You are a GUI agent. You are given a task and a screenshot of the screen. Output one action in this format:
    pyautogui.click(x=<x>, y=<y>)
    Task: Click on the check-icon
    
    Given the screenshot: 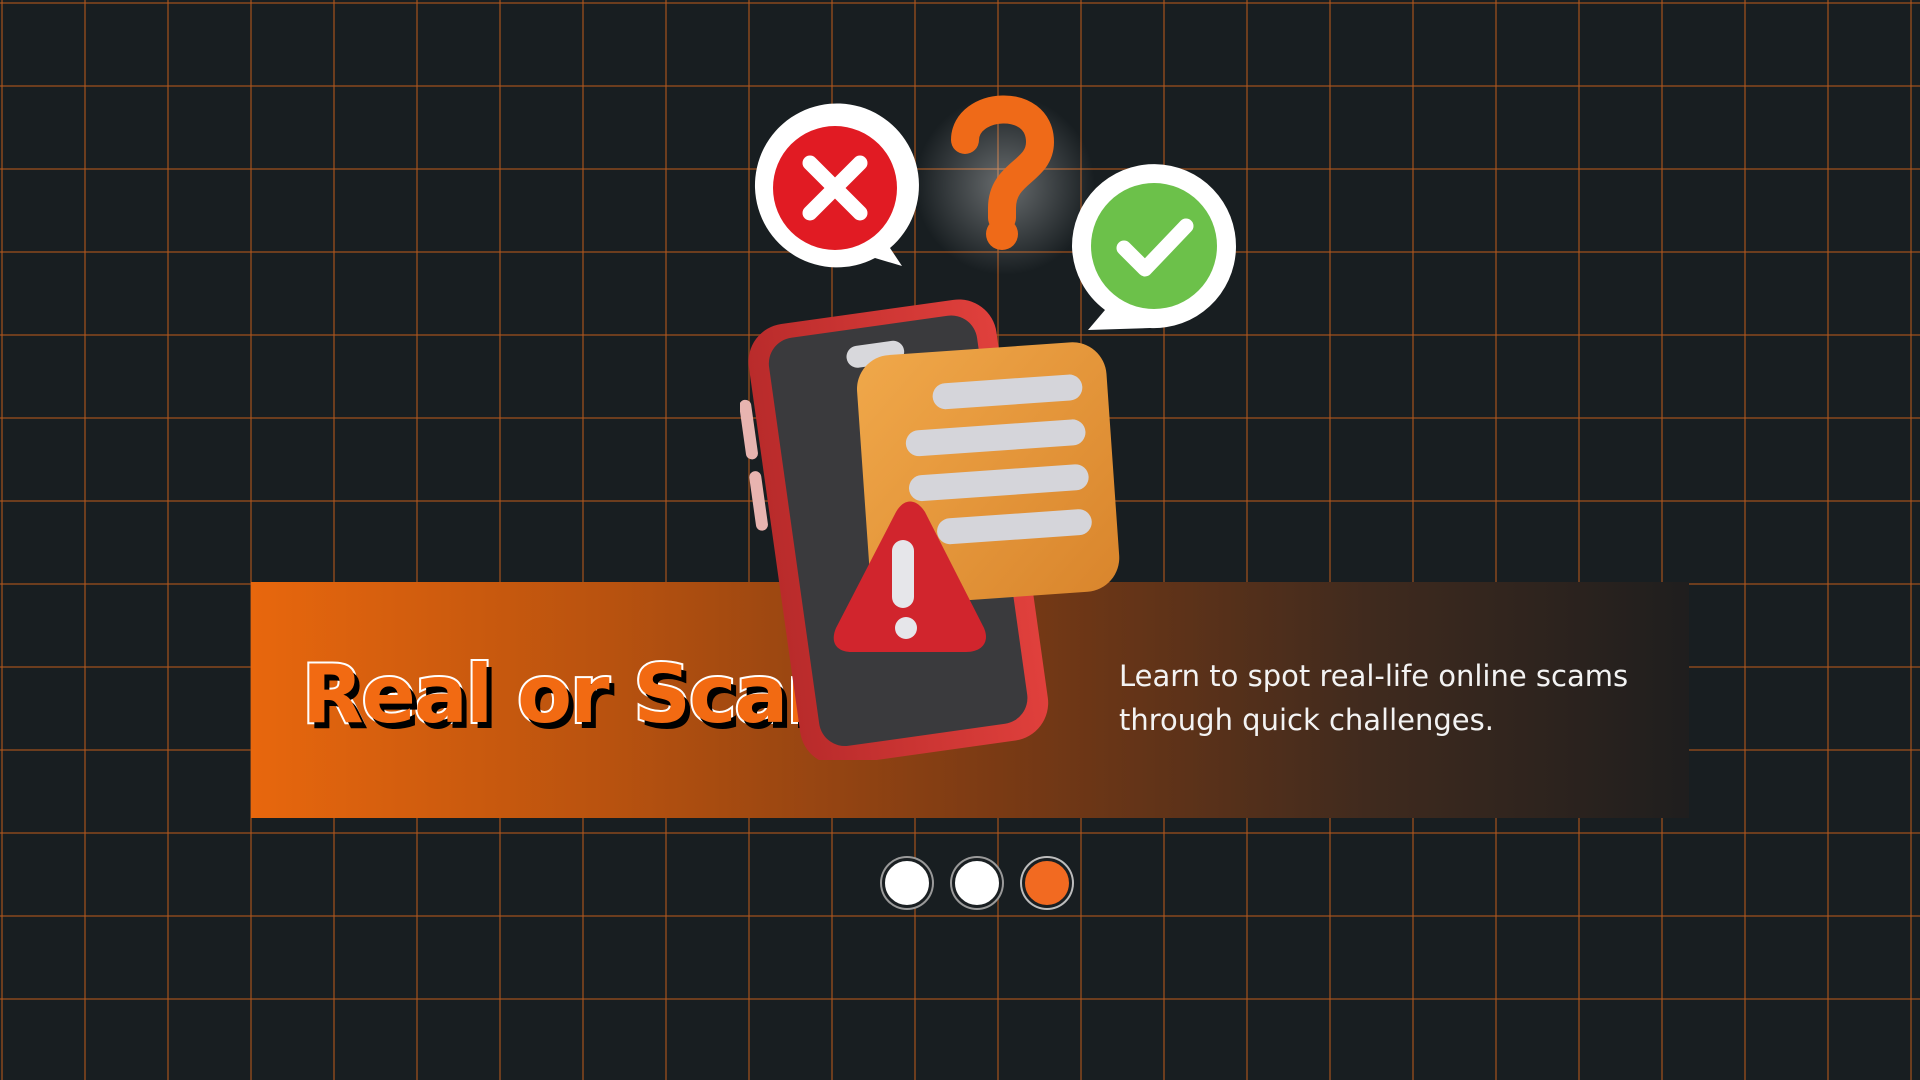 What is the action you would take?
    pyautogui.click(x=1153, y=247)
    